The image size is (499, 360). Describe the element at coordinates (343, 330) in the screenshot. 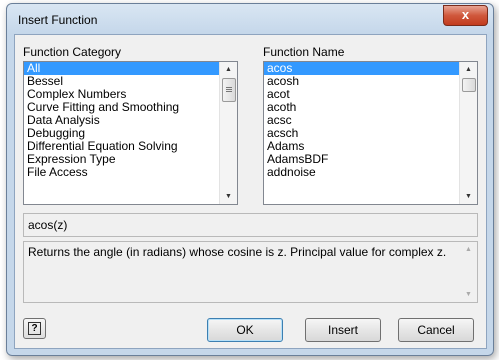

I see `insert-button: Insert` at that location.